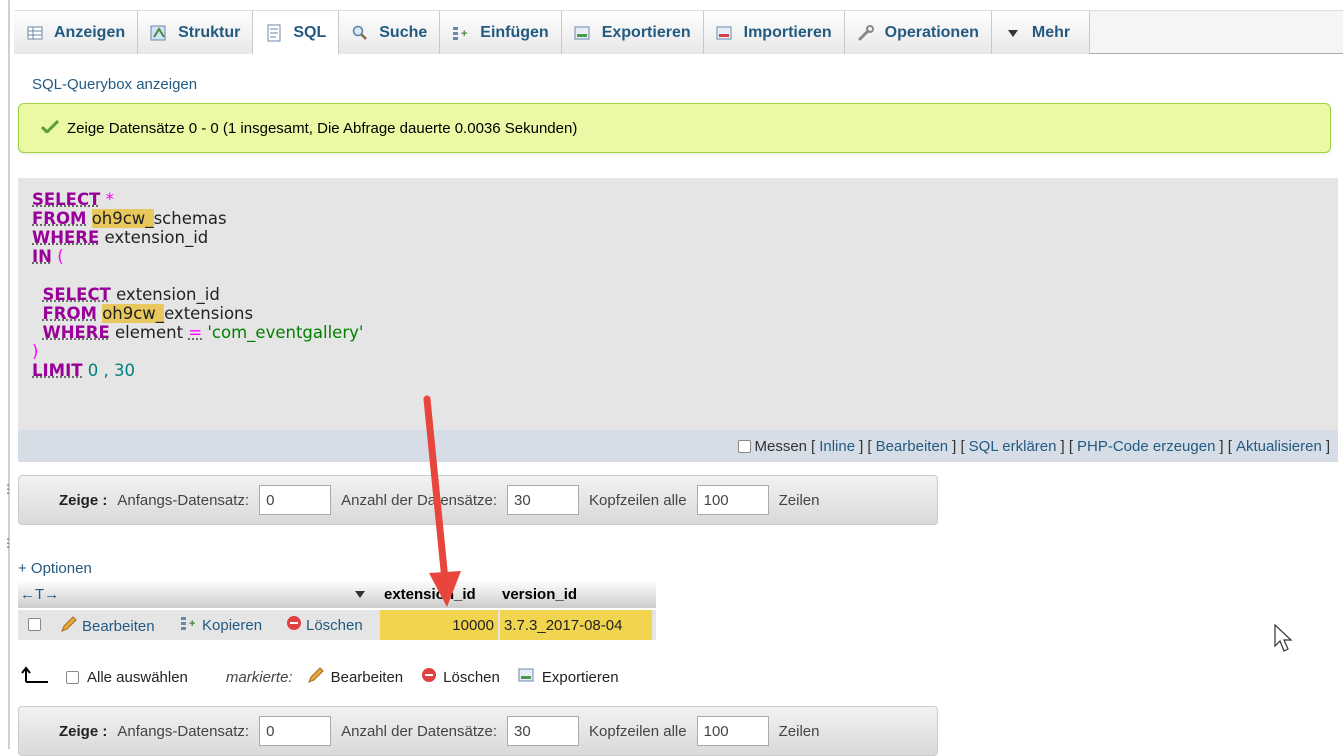  What do you see at coordinates (725, 33) in the screenshot?
I see `import-icon` at bounding box center [725, 33].